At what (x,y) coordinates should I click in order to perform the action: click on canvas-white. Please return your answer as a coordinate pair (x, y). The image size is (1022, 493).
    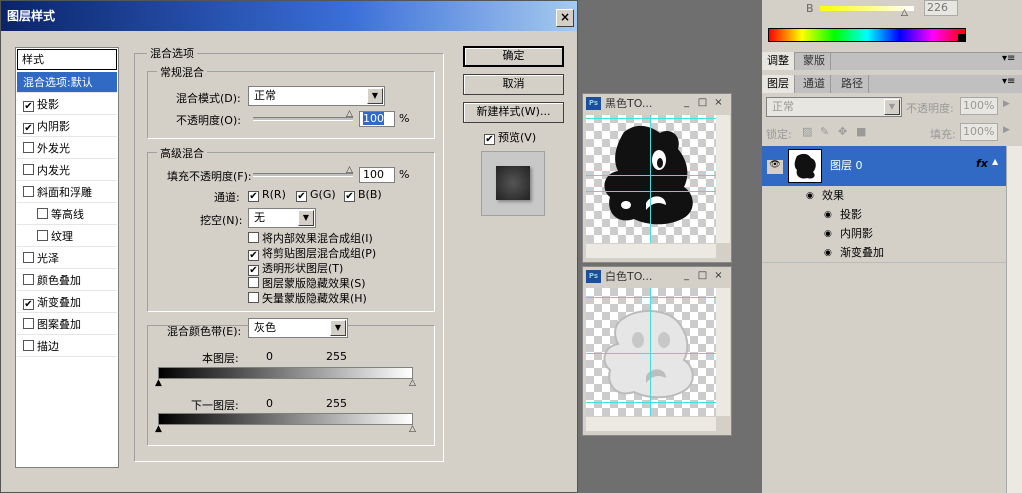
    Looking at the image, I should click on (651, 352).